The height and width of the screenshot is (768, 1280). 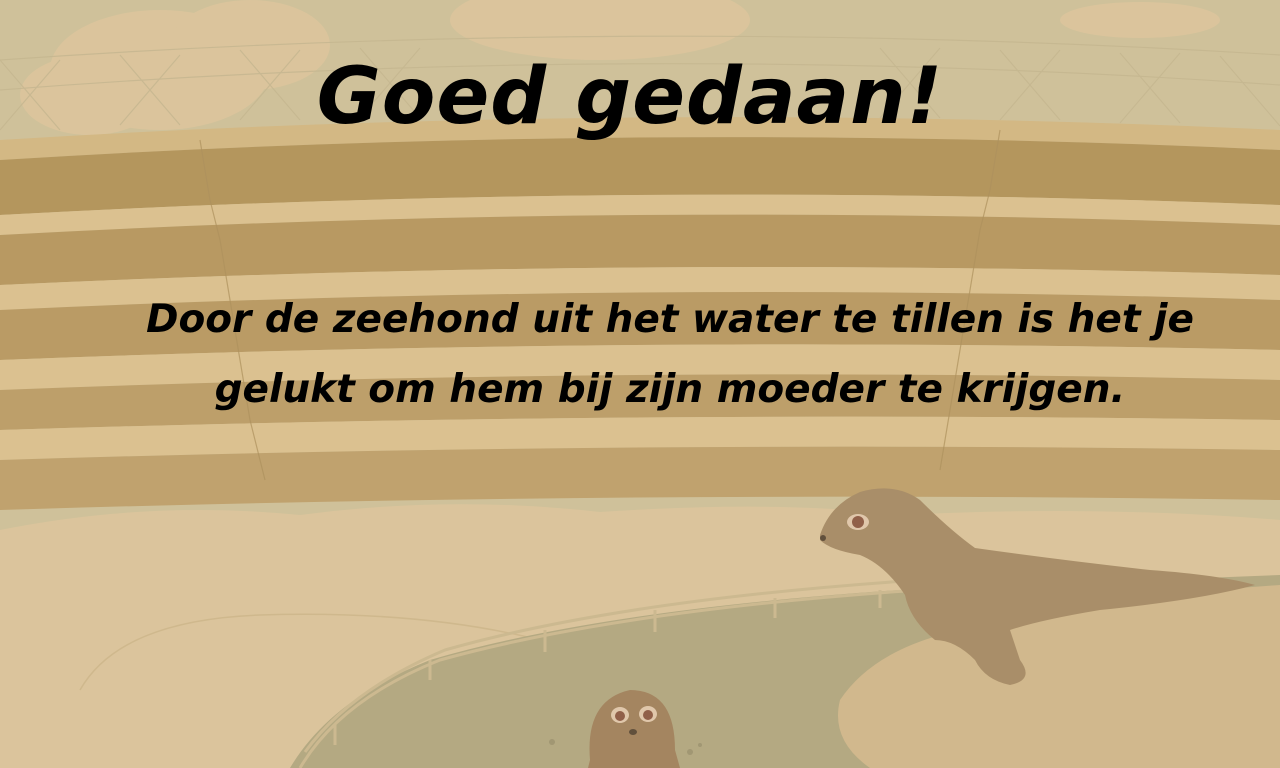 What do you see at coordinates (630, 97) in the screenshot?
I see `success-title: Goed gedaan!` at bounding box center [630, 97].